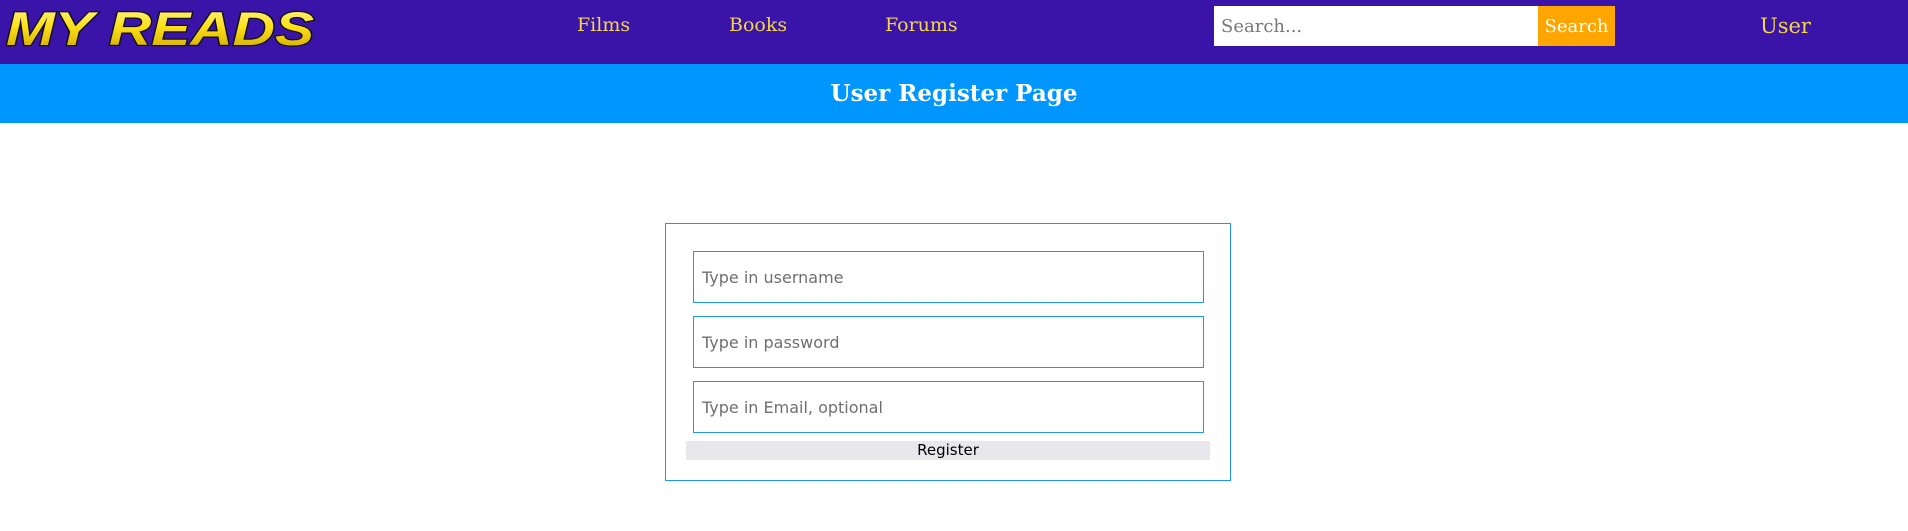  I want to click on register-button: Register, so click(948, 450).